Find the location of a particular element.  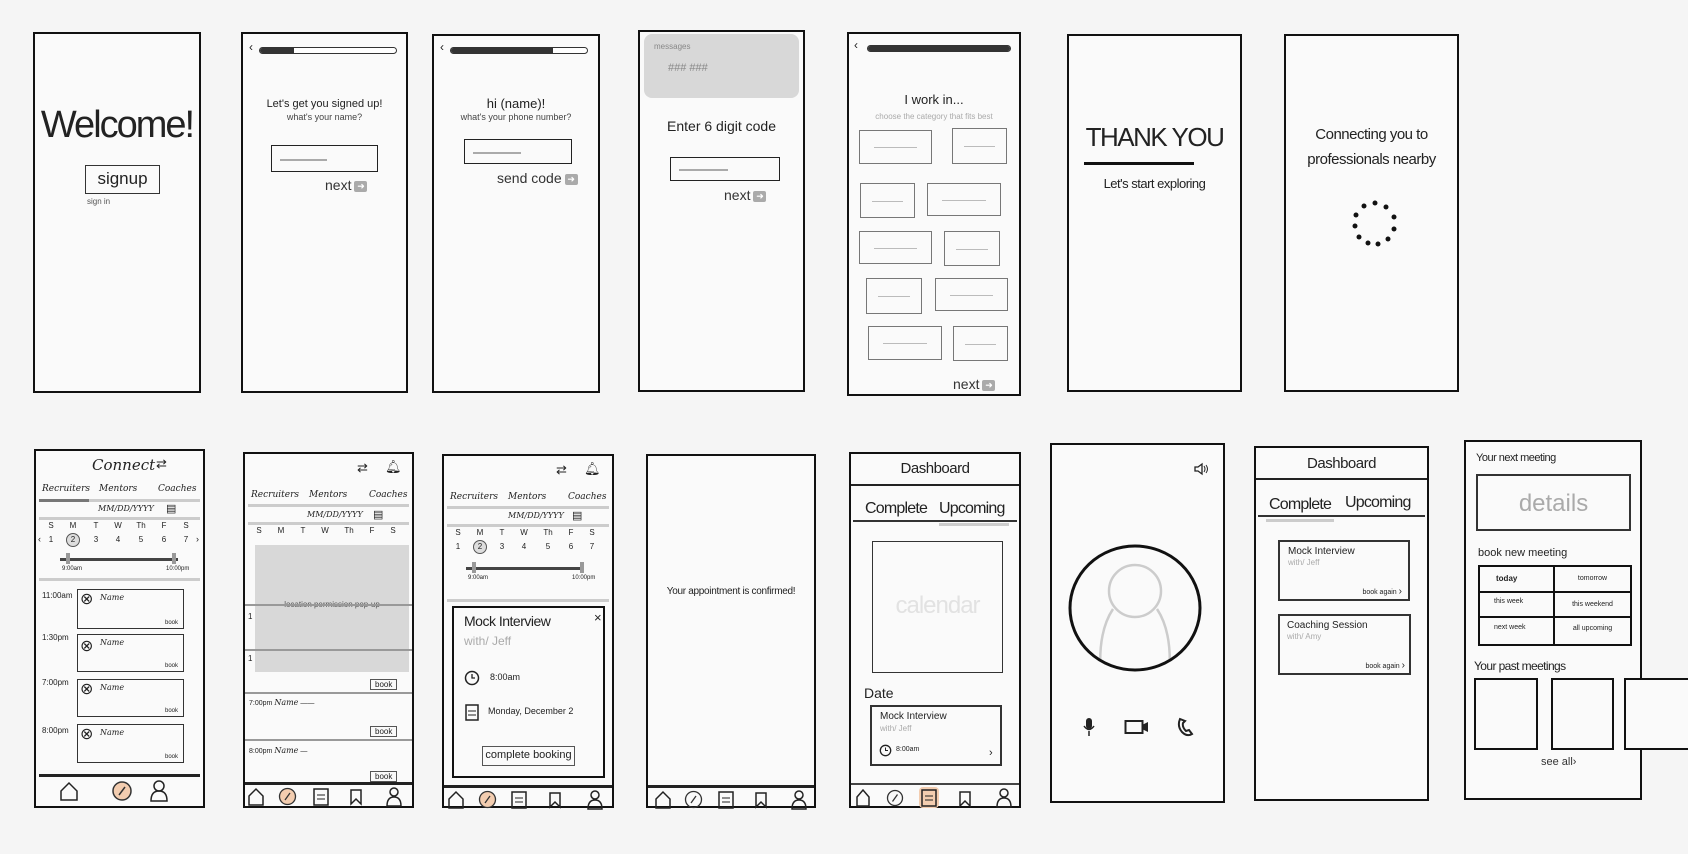

slider-handle-min is located at coordinates (474, 567).